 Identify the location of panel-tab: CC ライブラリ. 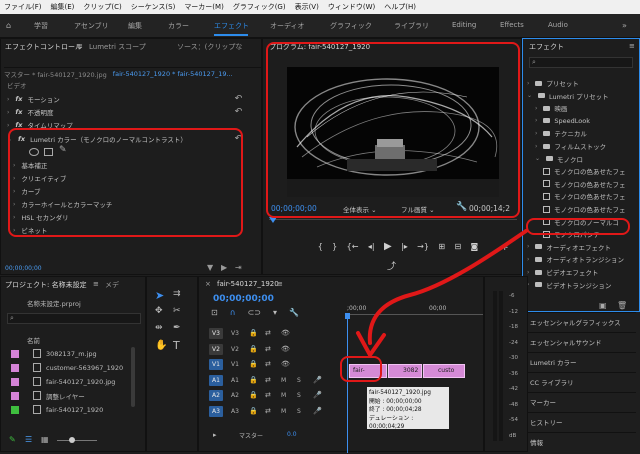
(582, 382).